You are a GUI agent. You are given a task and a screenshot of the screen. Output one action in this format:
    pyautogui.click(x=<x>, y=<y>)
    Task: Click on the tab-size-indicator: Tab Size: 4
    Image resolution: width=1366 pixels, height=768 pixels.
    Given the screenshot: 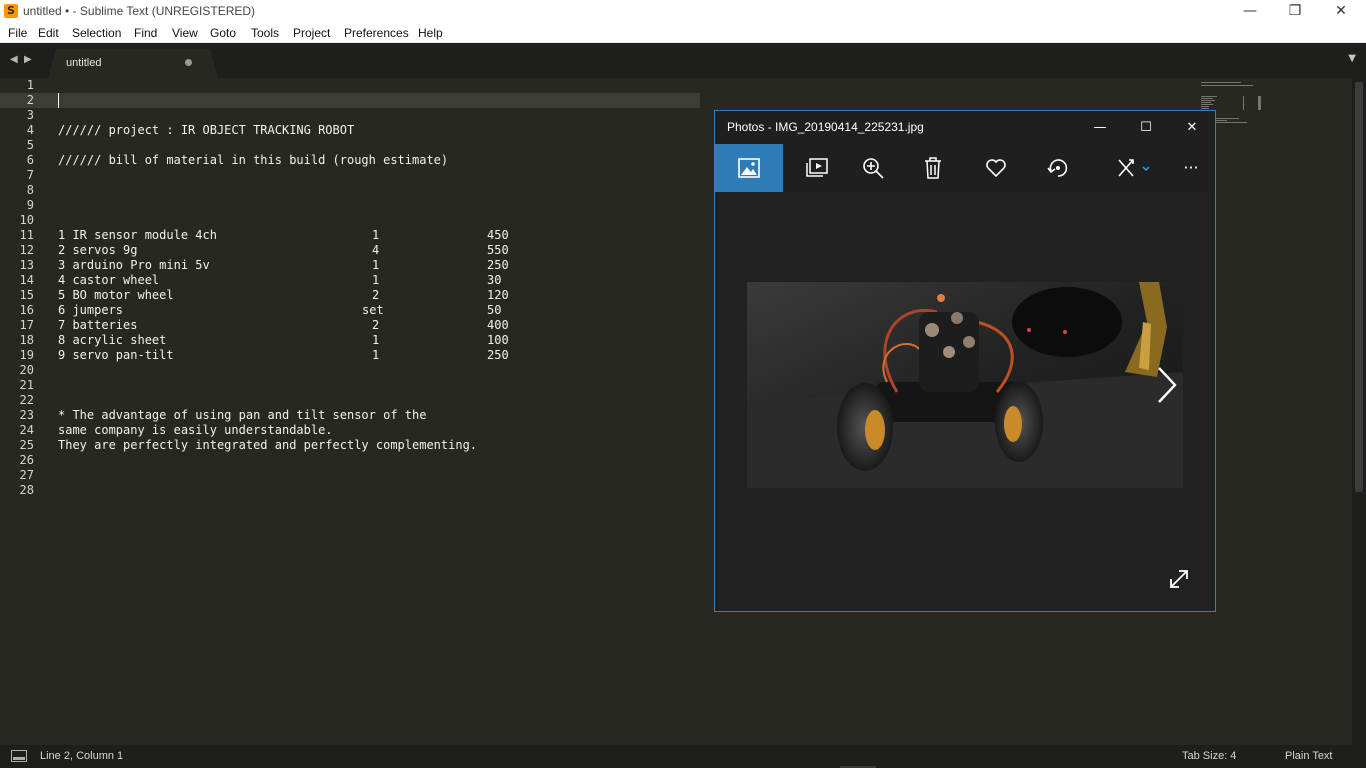 What is the action you would take?
    pyautogui.click(x=1209, y=756)
    